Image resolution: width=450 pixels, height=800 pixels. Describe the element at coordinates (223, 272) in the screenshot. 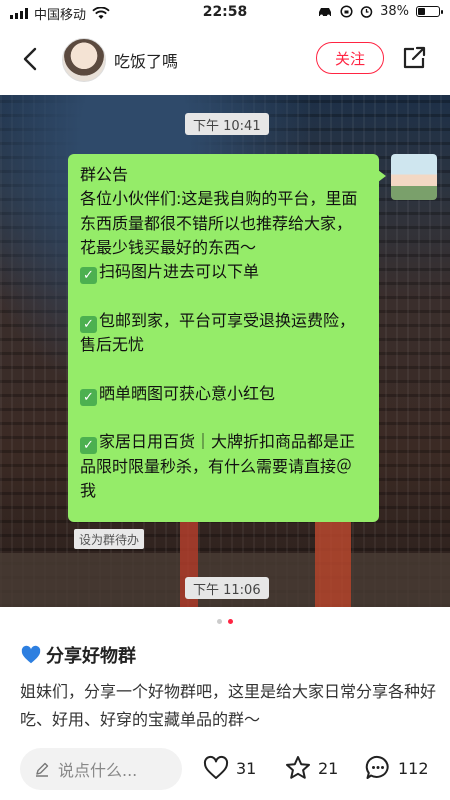

I see `announcement-item: ✓ 扫码图片进去可以下单` at that location.